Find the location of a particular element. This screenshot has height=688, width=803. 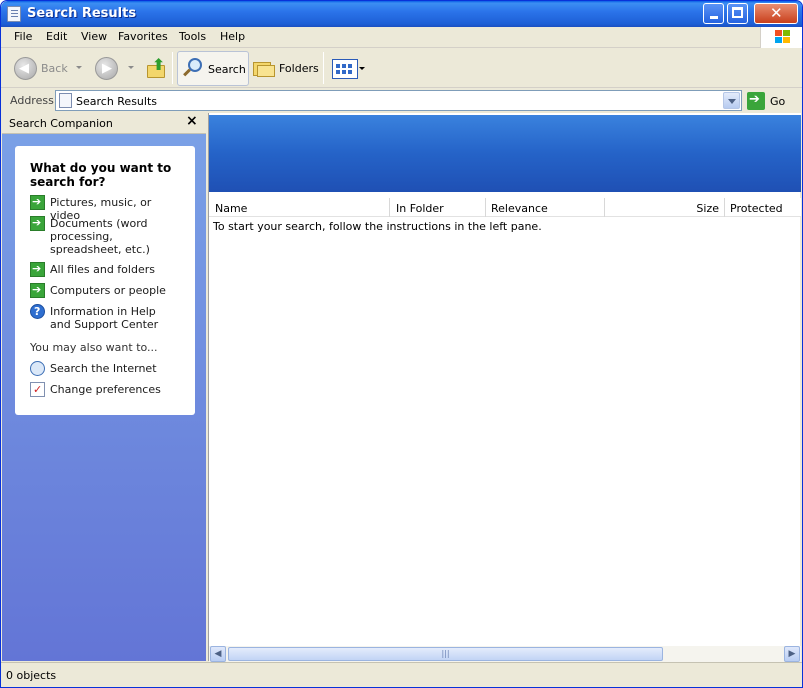

column-size: Size is located at coordinates (665, 207).